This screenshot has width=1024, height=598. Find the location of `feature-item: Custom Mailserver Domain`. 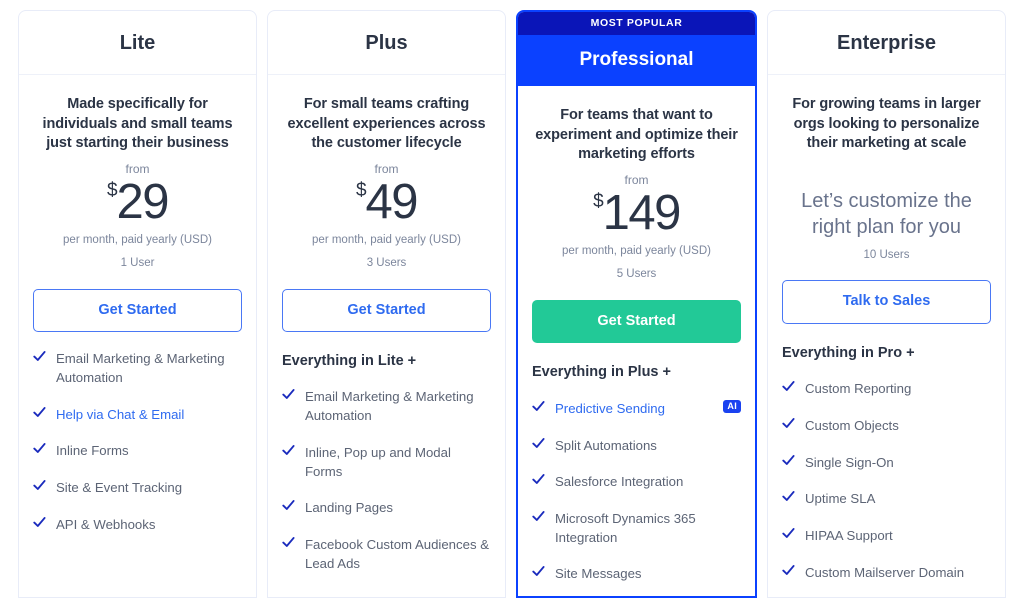

feature-item: Custom Mailserver Domain is located at coordinates (886, 573).